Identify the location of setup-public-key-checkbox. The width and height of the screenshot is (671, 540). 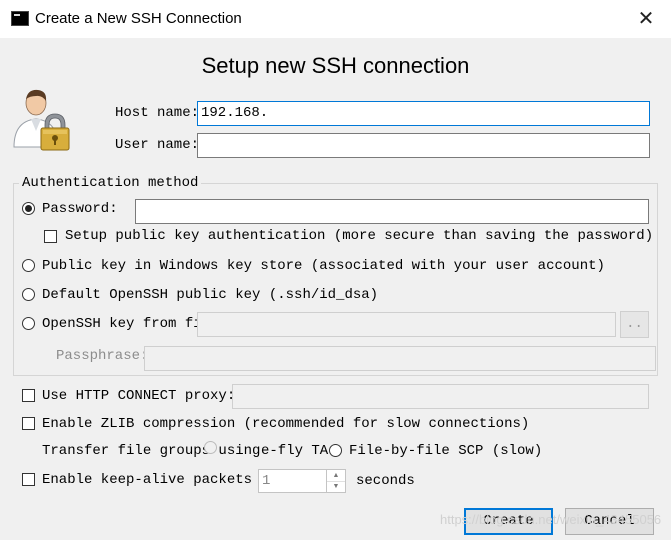
(50, 236).